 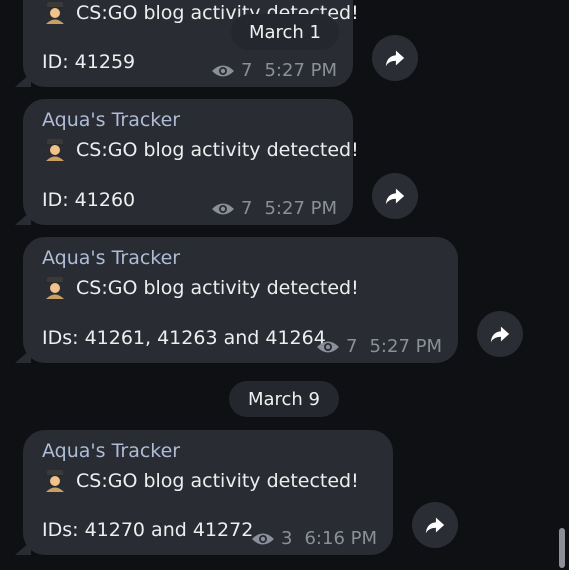 What do you see at coordinates (89, 200) in the screenshot?
I see `message-ids: ID: 41260` at bounding box center [89, 200].